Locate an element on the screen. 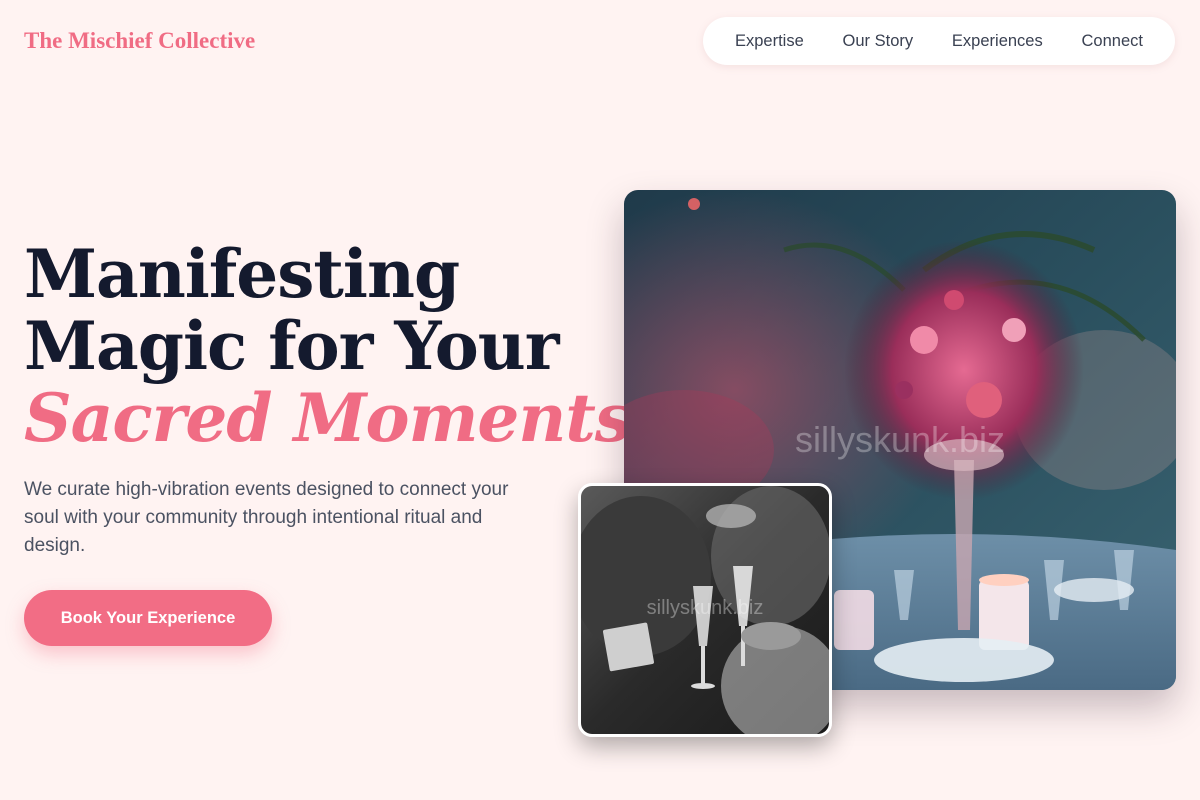 This screenshot has width=1200, height=800. book-experience-button: Book Your Experience is located at coordinates (148, 618).